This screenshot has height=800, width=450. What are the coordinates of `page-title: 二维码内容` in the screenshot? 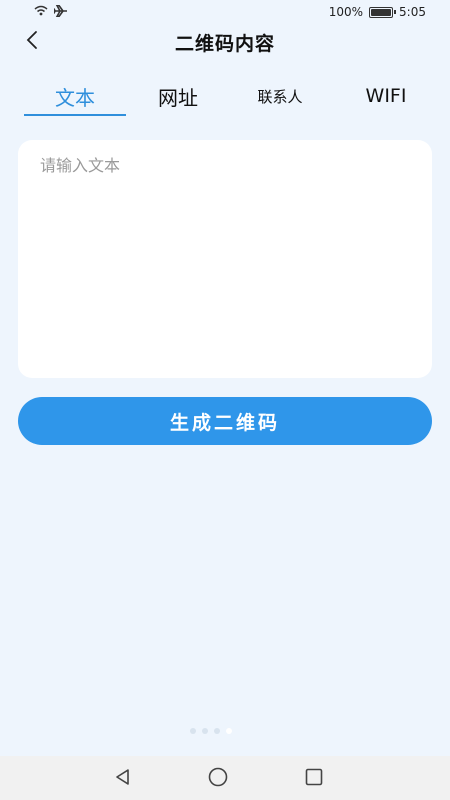 It's located at (224, 43).